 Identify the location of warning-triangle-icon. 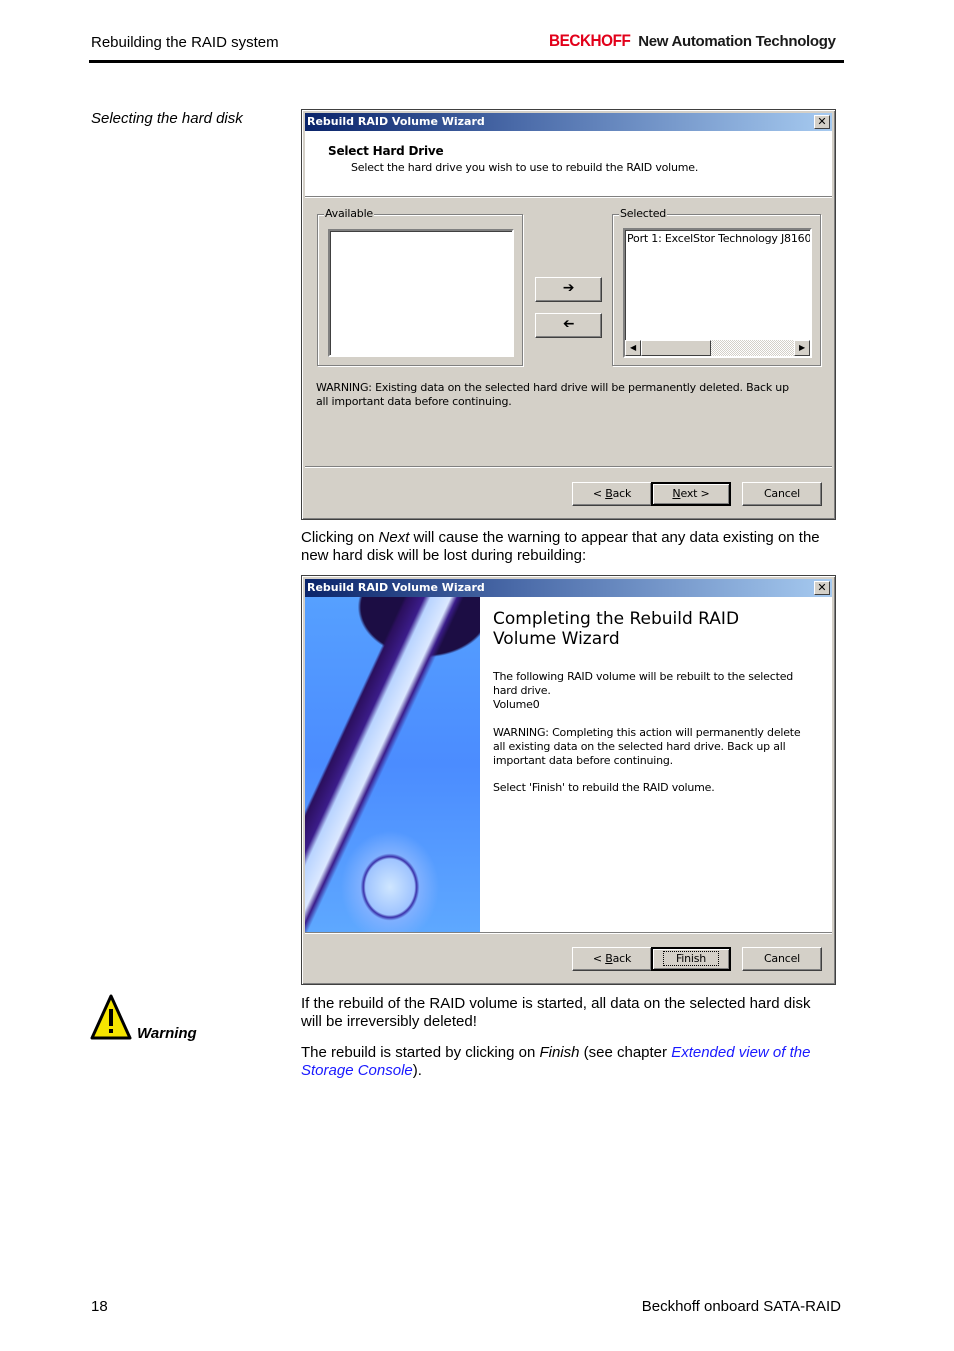
(111, 1017).